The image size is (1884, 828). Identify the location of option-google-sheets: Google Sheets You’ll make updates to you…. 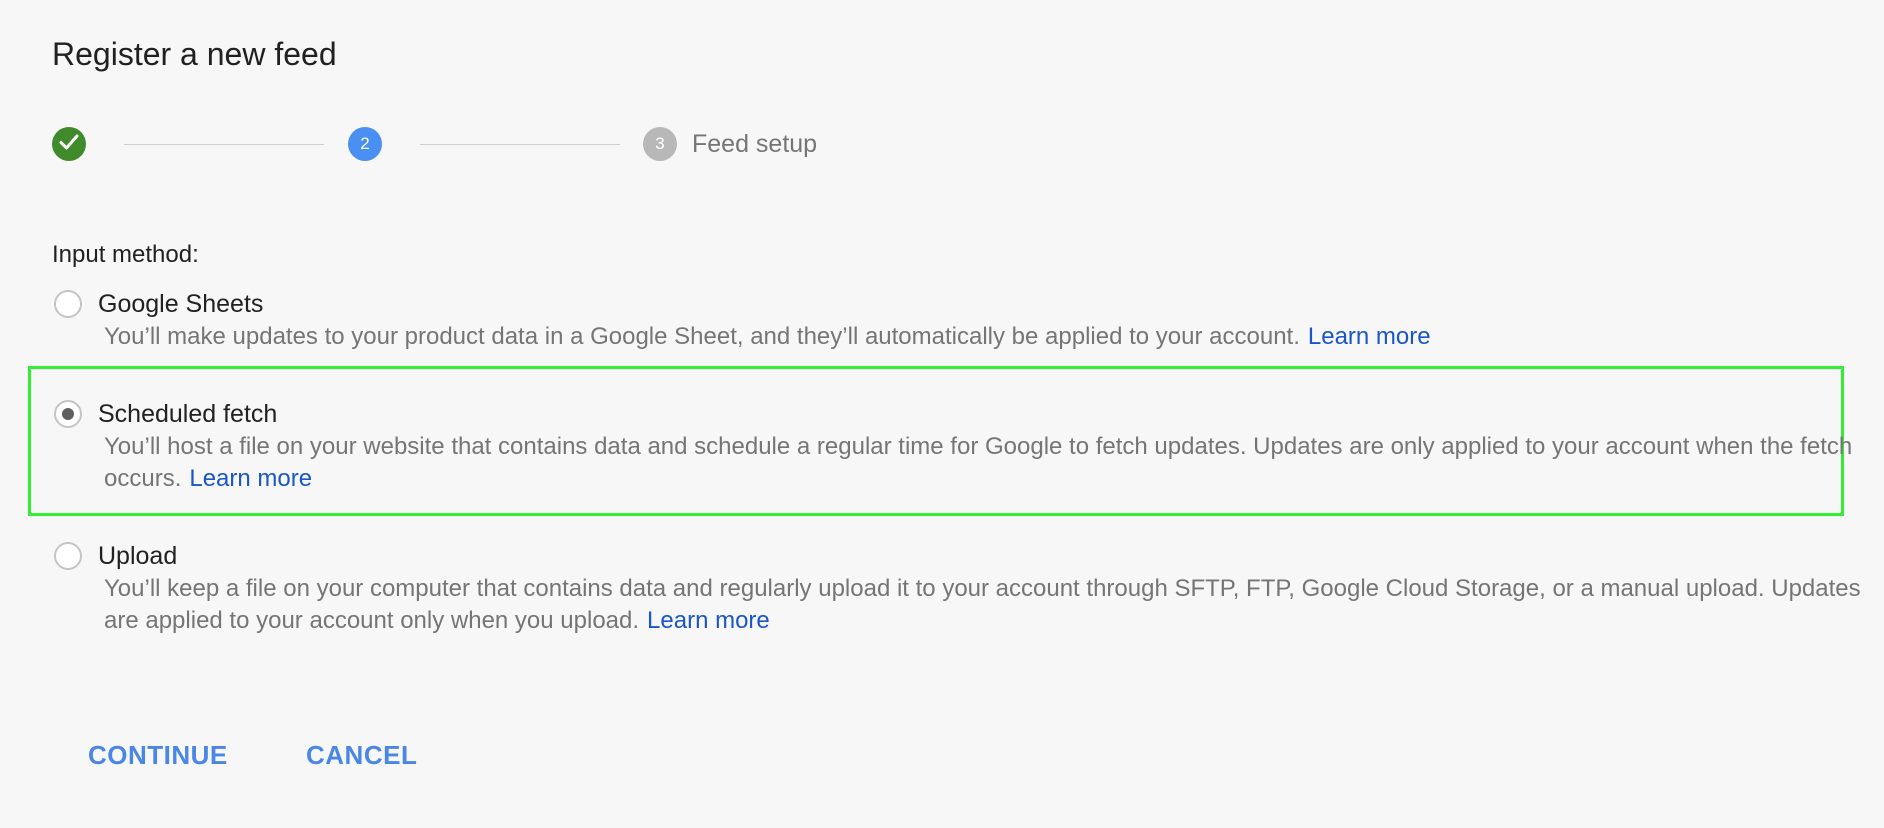
(942, 319).